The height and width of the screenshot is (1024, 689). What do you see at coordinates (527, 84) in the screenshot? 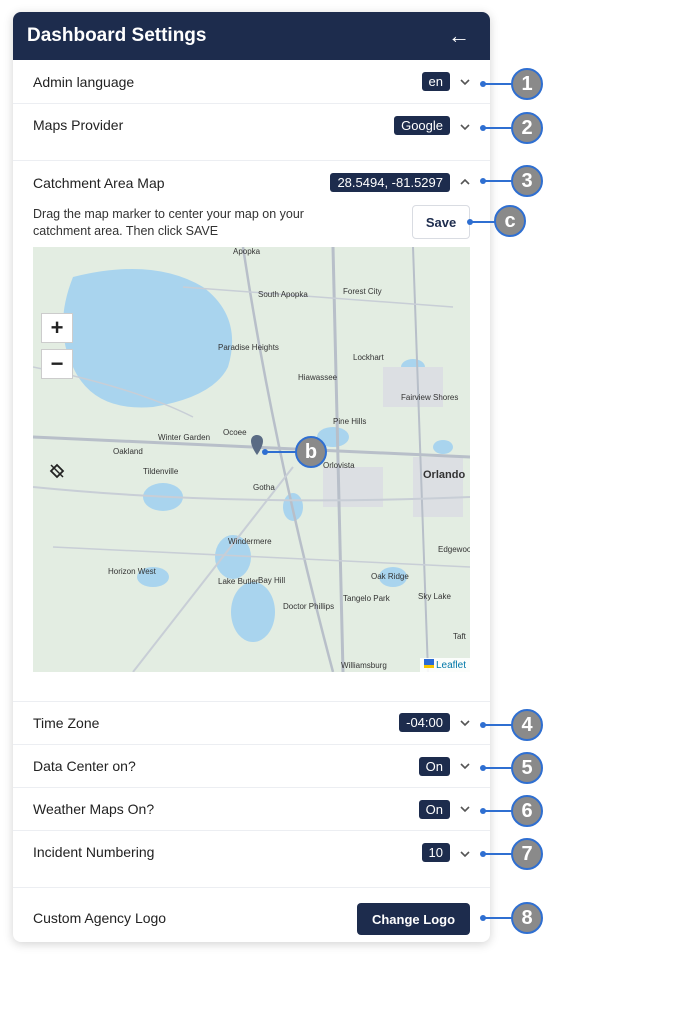
I see `annotation-marker-1: 1` at bounding box center [527, 84].